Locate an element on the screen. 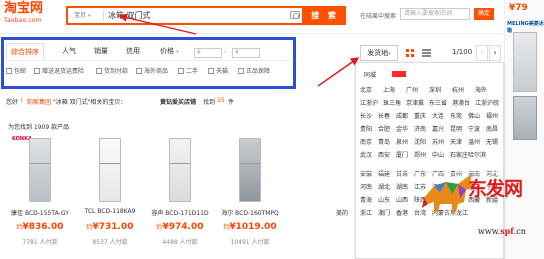 Image resolution: width=544 pixels, height=259 pixels. checkbox-tmall: 天猫 is located at coordinates (218, 72).